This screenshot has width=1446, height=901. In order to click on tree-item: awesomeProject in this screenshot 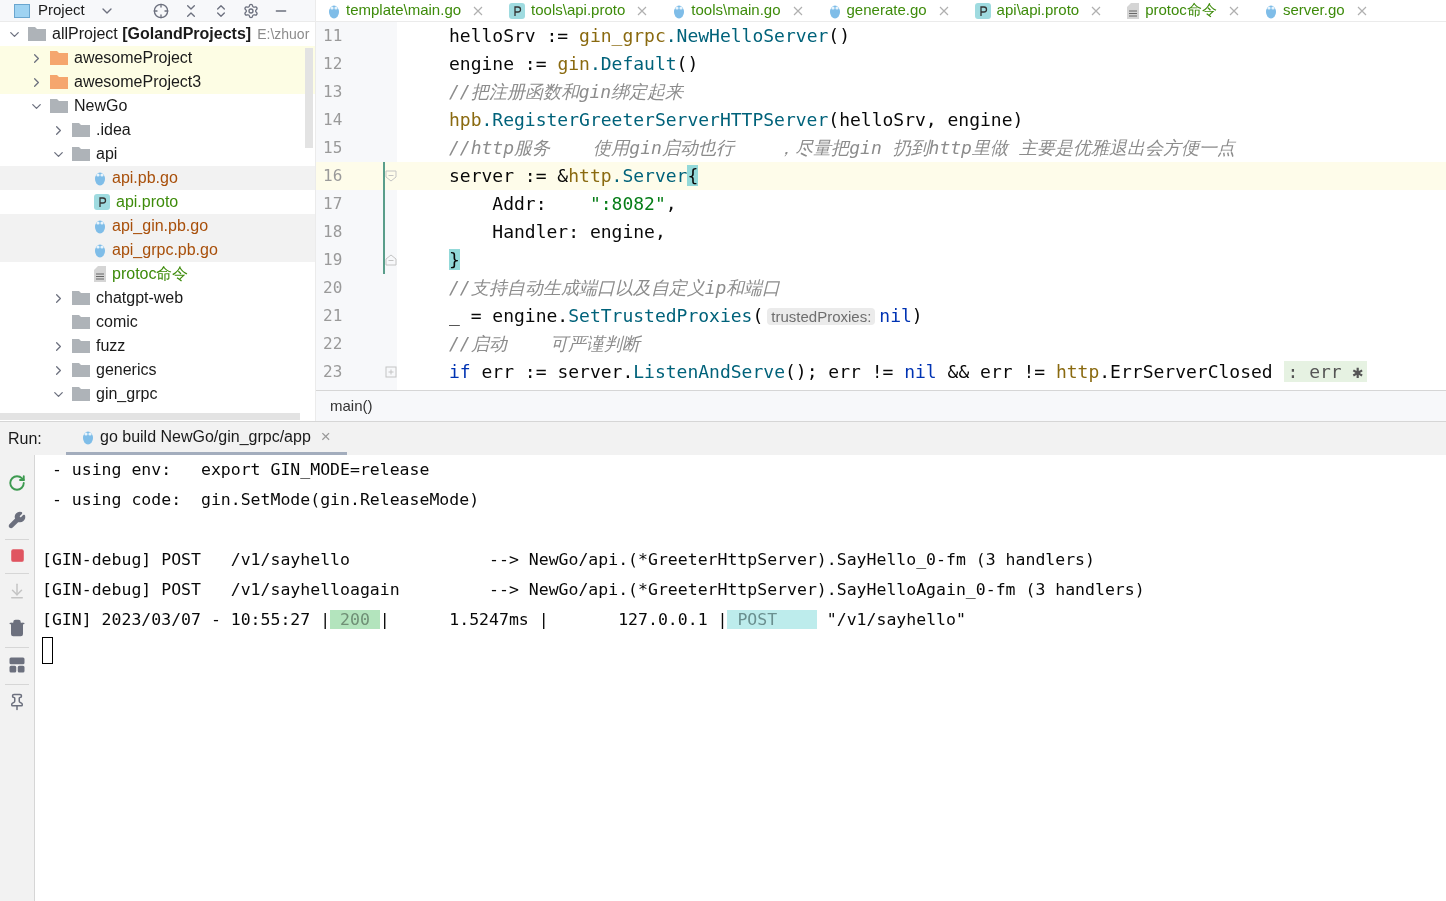, I will do `click(157, 58)`.